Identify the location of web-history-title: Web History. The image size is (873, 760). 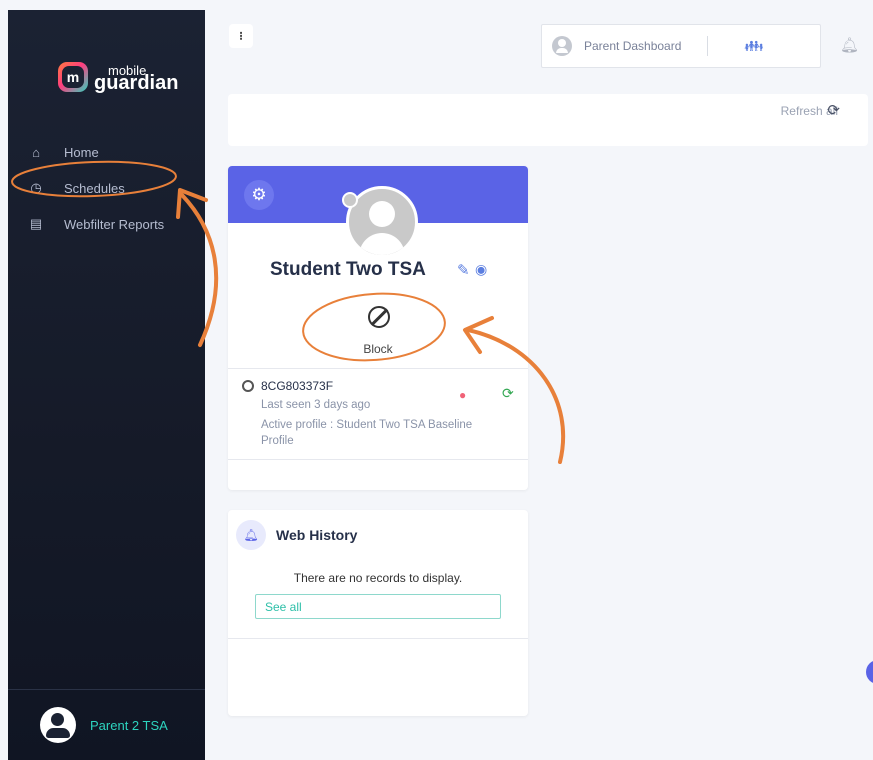
(317, 535).